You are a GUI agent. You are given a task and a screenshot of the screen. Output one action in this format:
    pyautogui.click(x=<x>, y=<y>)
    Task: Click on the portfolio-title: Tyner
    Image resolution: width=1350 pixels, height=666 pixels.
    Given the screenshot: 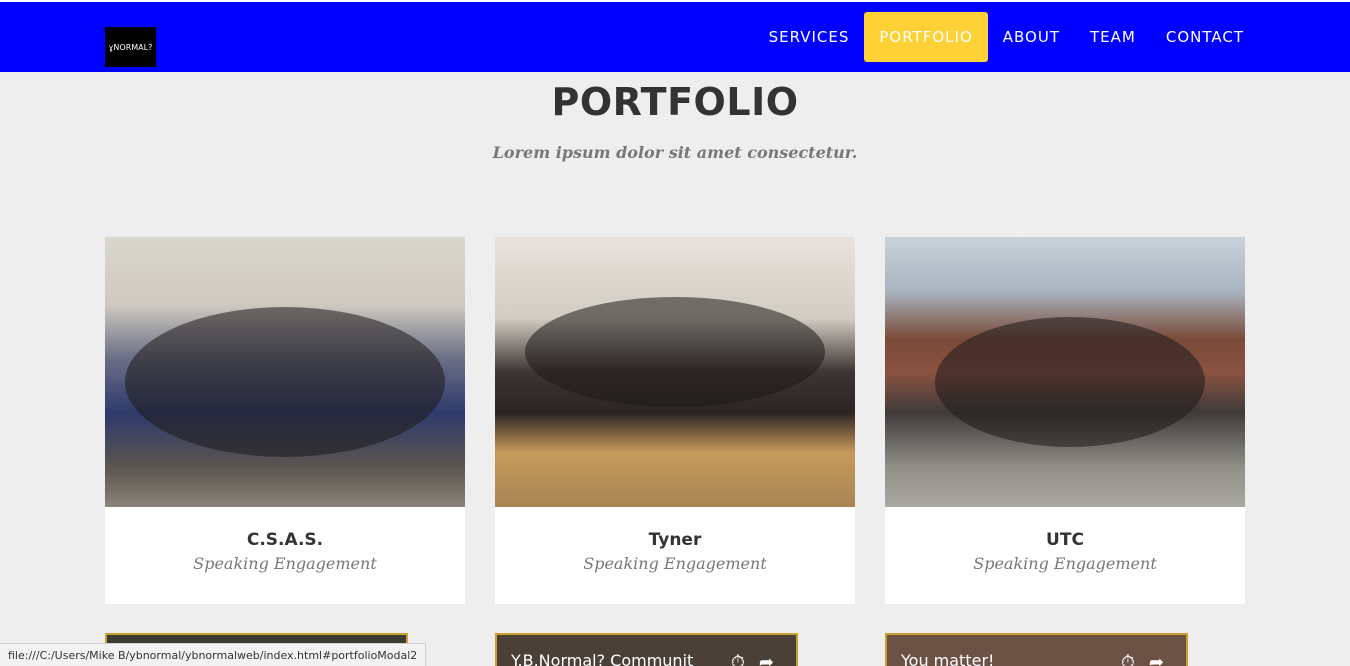 What is the action you would take?
    pyautogui.click(x=675, y=540)
    